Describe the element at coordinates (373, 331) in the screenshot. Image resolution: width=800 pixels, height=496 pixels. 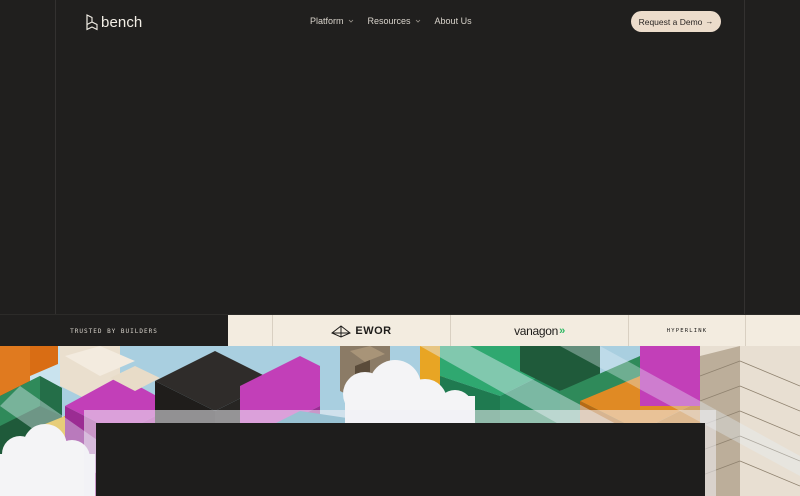
I see `ewor-logo-text: EWOR` at that location.